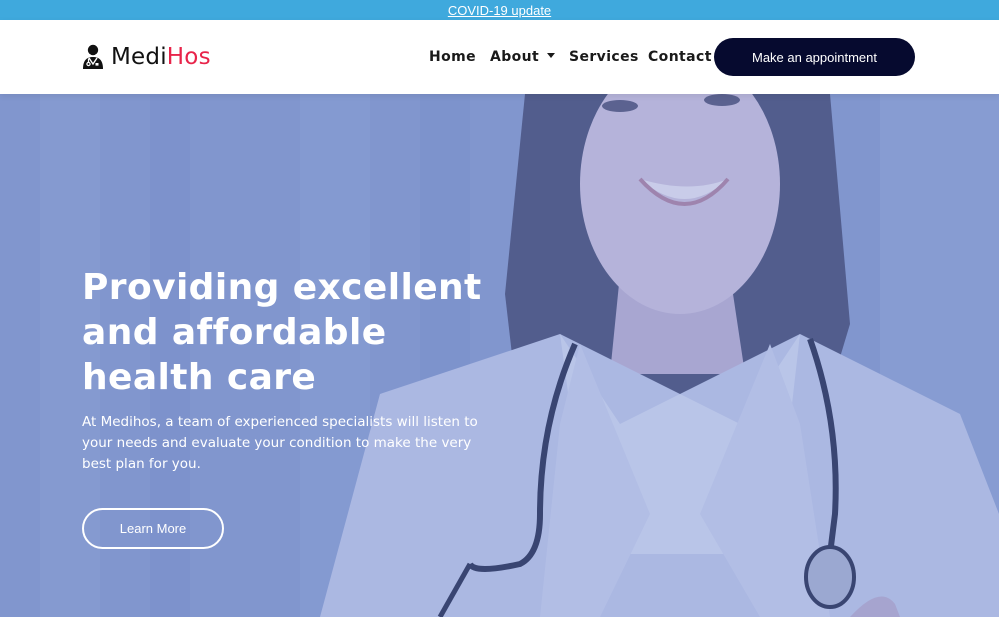 This screenshot has width=999, height=617. I want to click on caret-down-icon, so click(551, 55).